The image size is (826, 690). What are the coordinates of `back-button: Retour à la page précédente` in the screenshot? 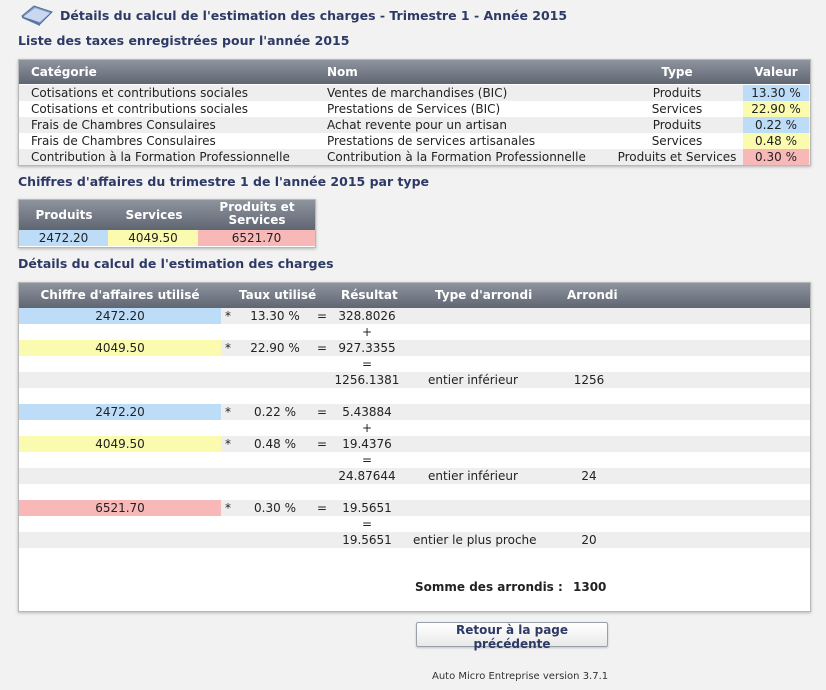 It's located at (512, 636).